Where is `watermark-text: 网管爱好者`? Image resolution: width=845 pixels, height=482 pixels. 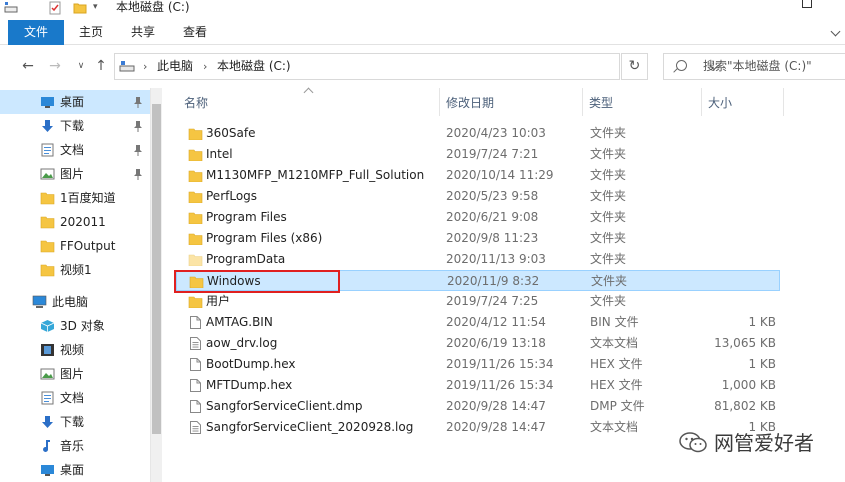 watermark-text: 网管爱好者 is located at coordinates (764, 443).